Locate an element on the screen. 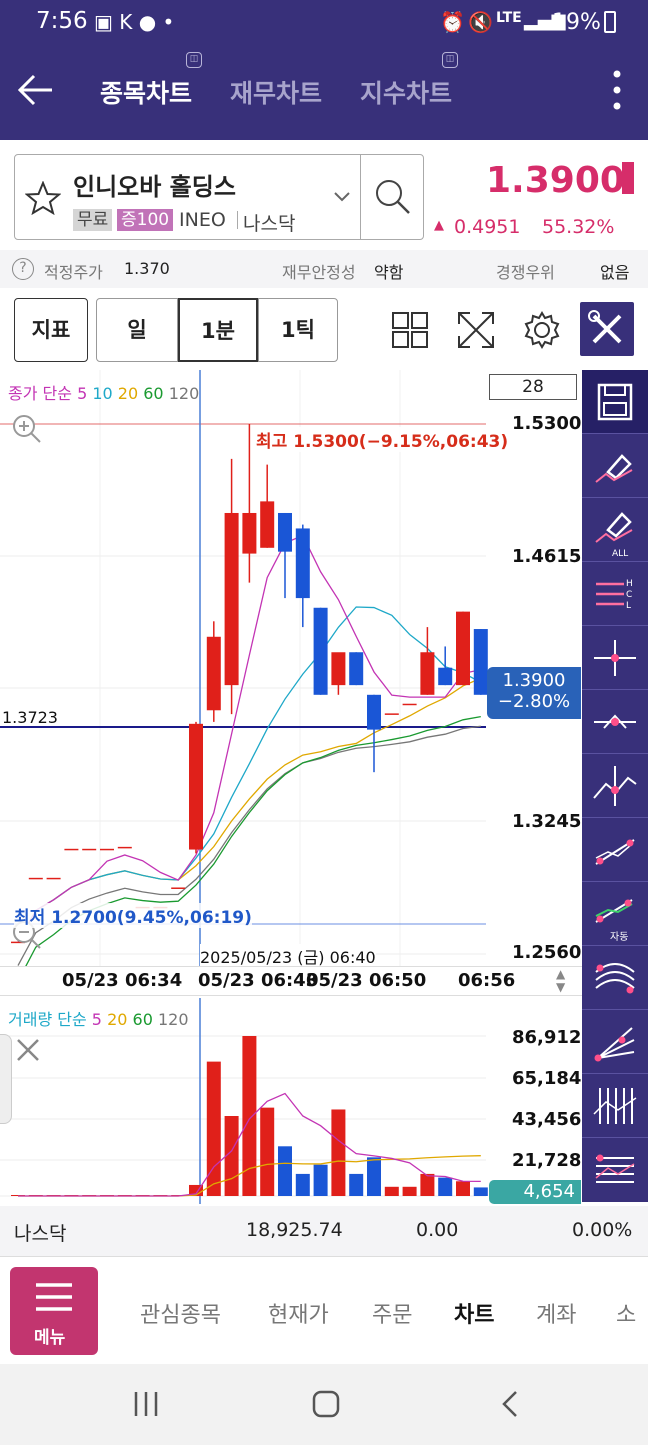 The height and width of the screenshot is (1445, 648). auto-trend-button: 자동 is located at coordinates (615, 914).